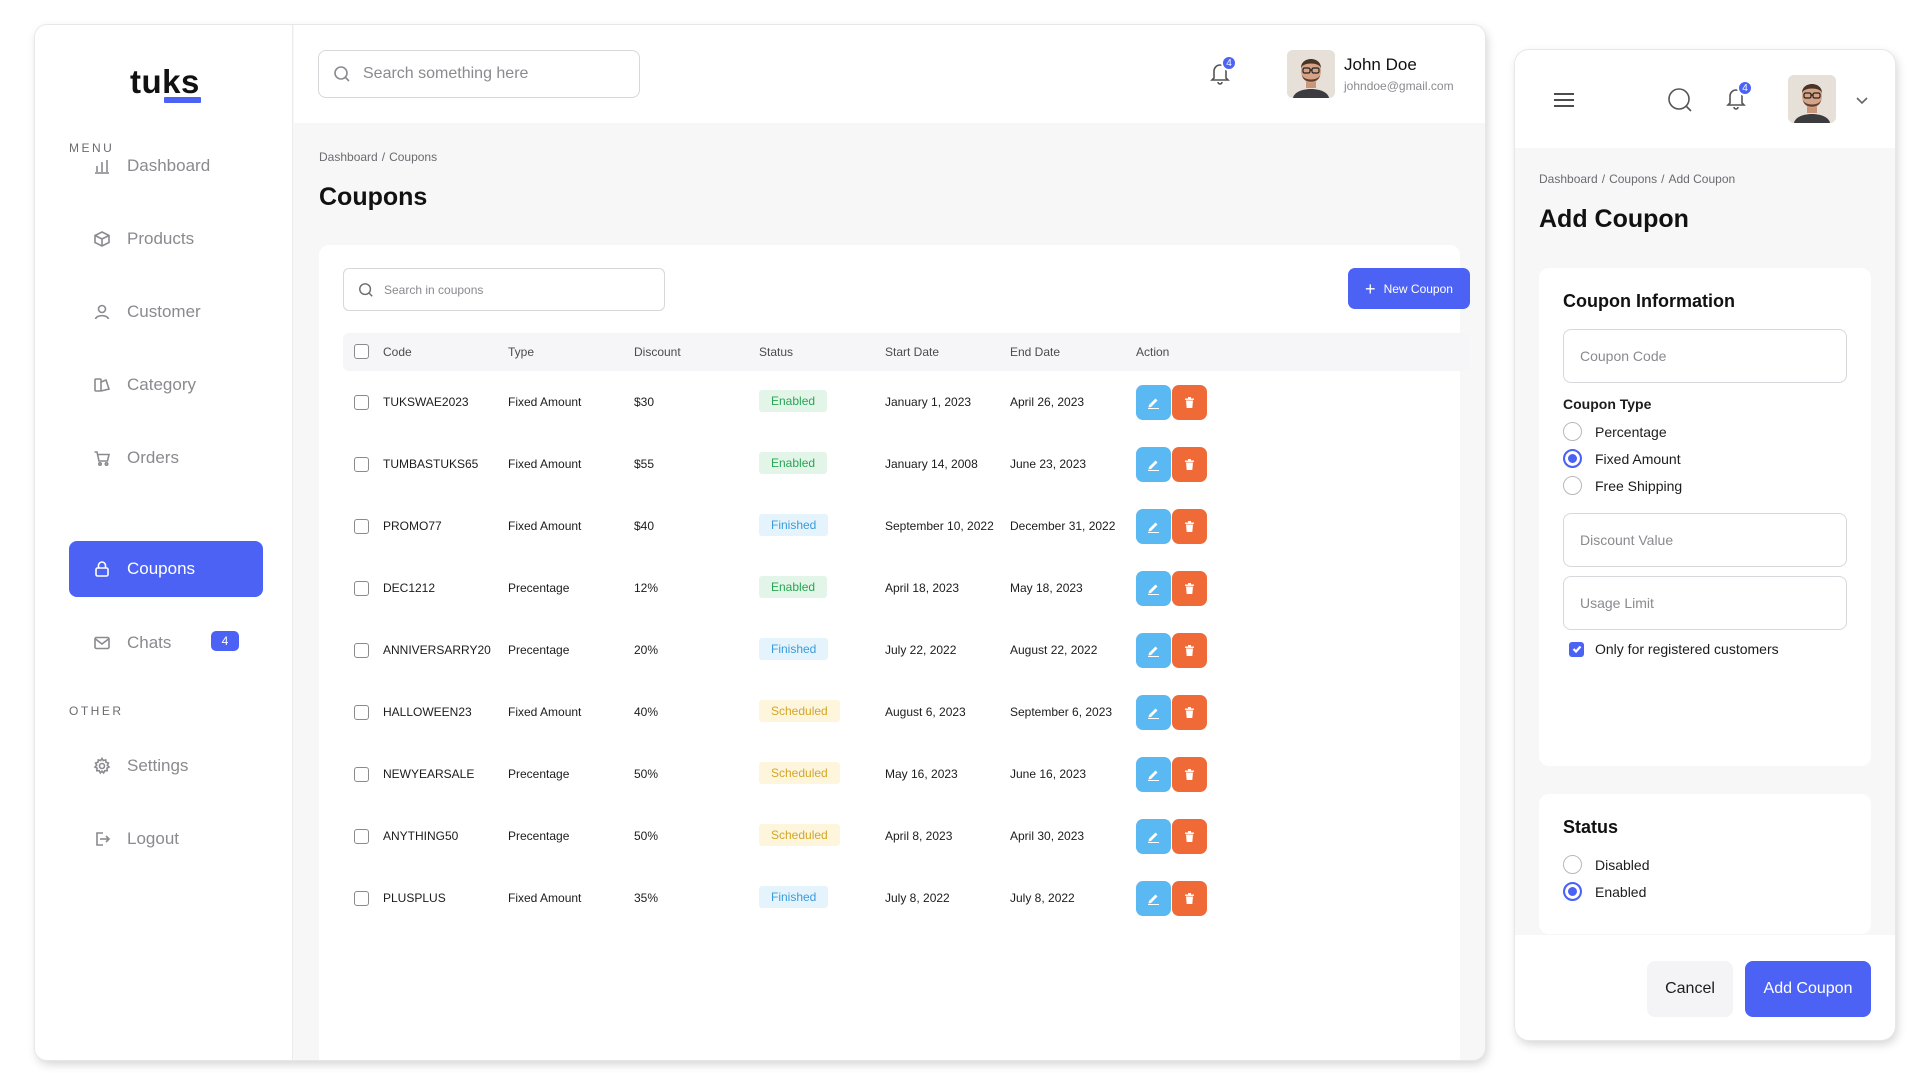 Image resolution: width=1920 pixels, height=1080 pixels. Describe the element at coordinates (1054, 650) in the screenshot. I see `end-date-cell: August 22, 2022` at that location.